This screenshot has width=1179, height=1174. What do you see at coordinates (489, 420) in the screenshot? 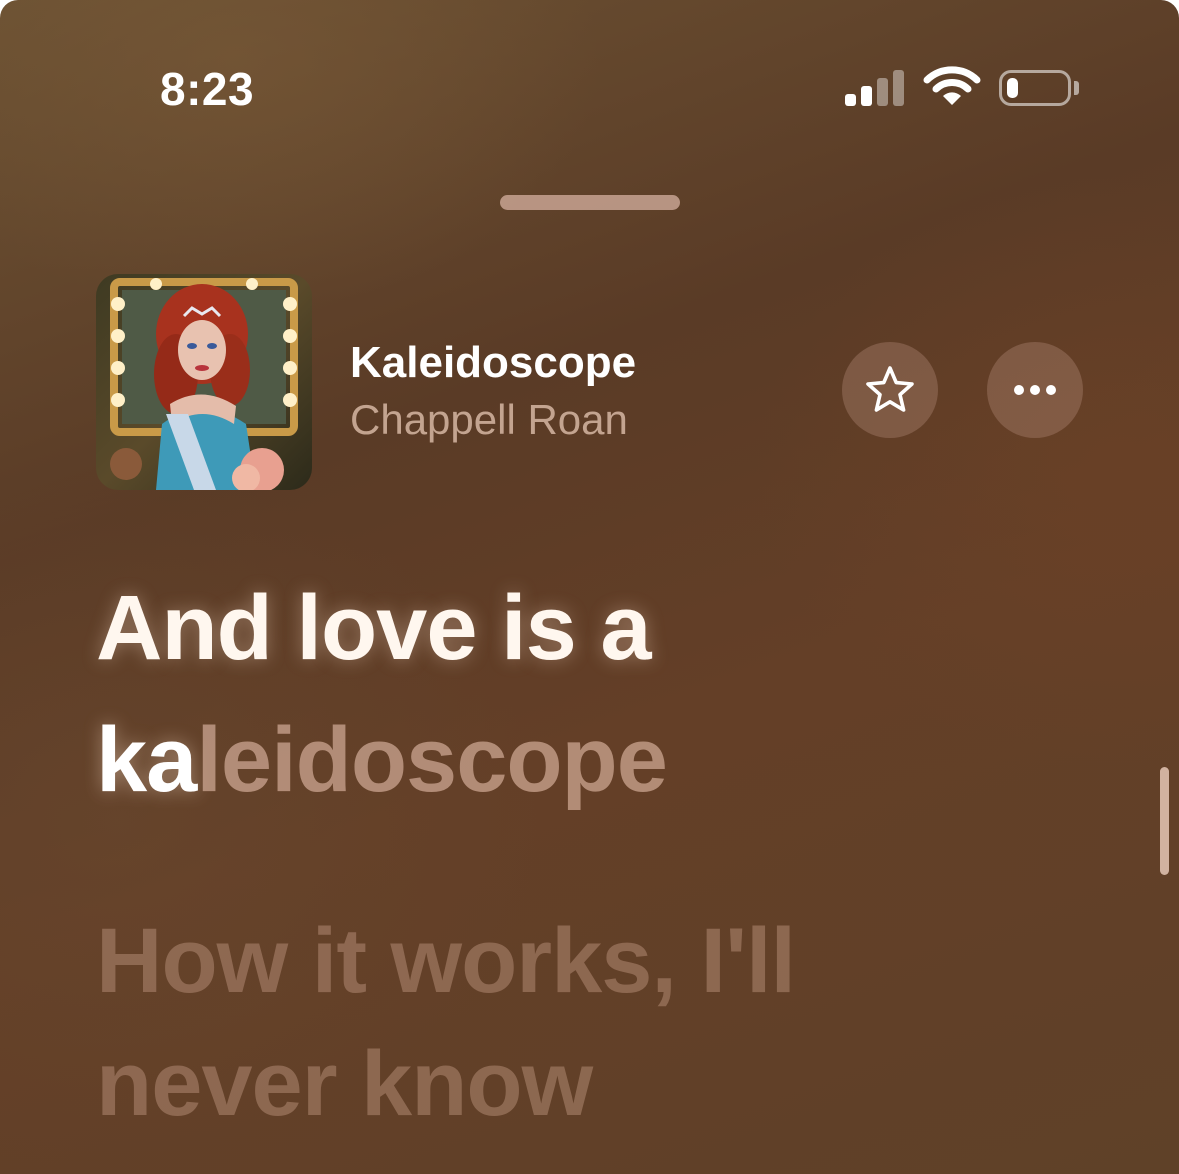
I see `song-artist: Chappell Roan` at bounding box center [489, 420].